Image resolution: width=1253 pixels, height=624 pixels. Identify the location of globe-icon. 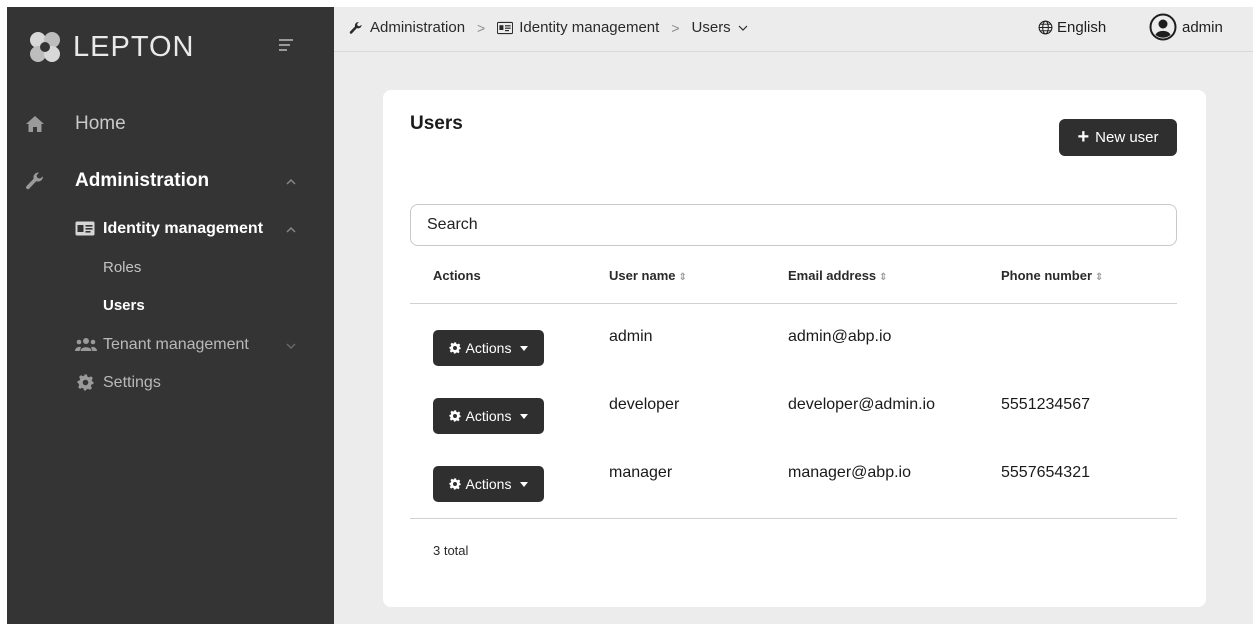
(1045, 27).